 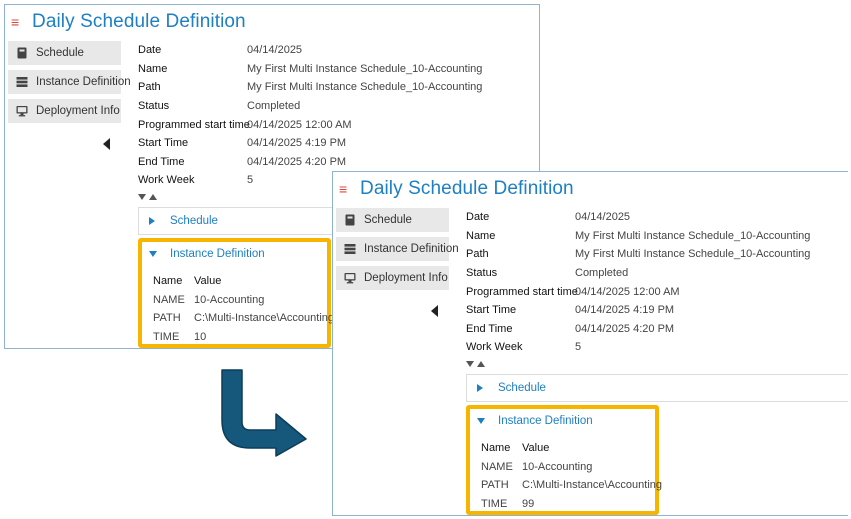 What do you see at coordinates (557, 466) in the screenshot?
I see `param-value: 10-Accounting` at bounding box center [557, 466].